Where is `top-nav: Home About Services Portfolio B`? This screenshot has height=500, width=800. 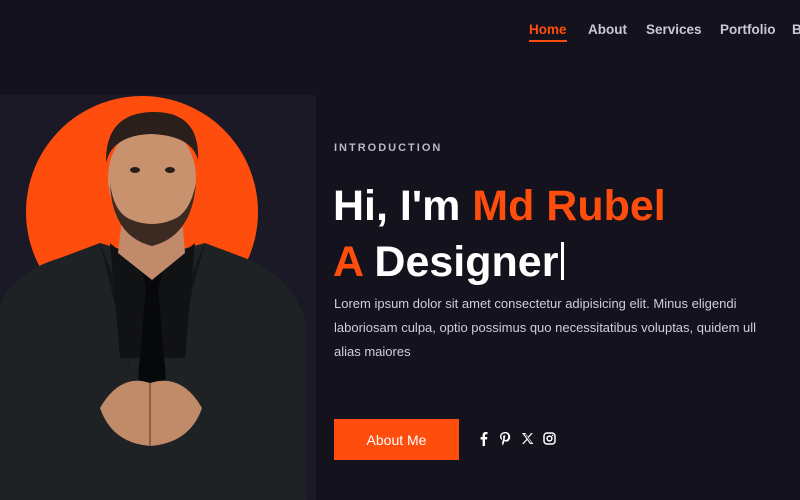 top-nav: Home About Services Portfolio B is located at coordinates (400, 31).